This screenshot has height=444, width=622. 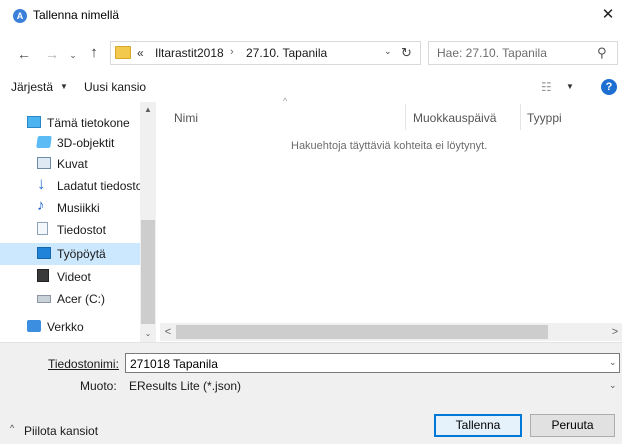 I want to click on nav-item-documents: Tiedostot, so click(x=70, y=230).